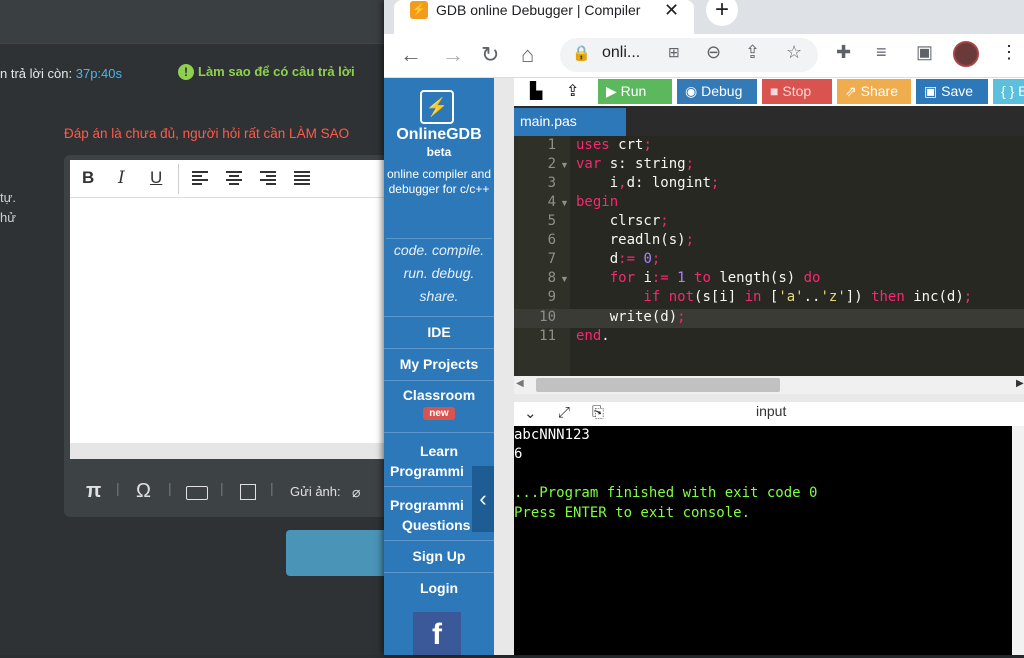 The image size is (1024, 658). Describe the element at coordinates (98, 73) in the screenshot. I see `timer-value: 37p:40s` at that location.